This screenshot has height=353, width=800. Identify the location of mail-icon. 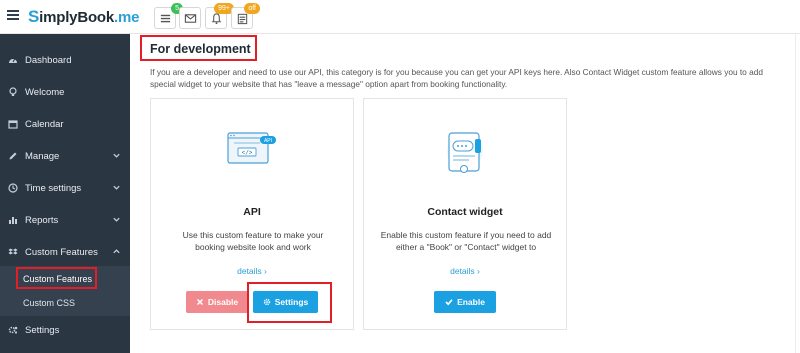
(190, 18).